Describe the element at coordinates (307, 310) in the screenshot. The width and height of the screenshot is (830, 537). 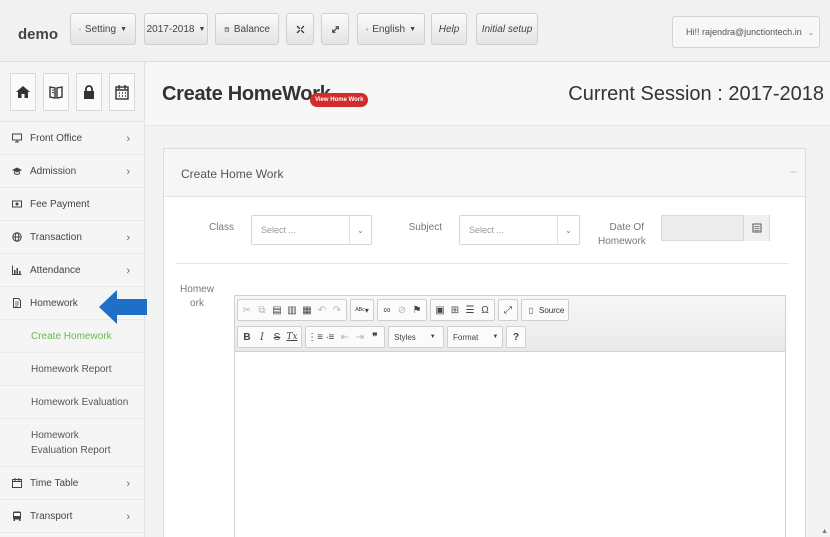
I see `paste-word-icon: ▦` at that location.